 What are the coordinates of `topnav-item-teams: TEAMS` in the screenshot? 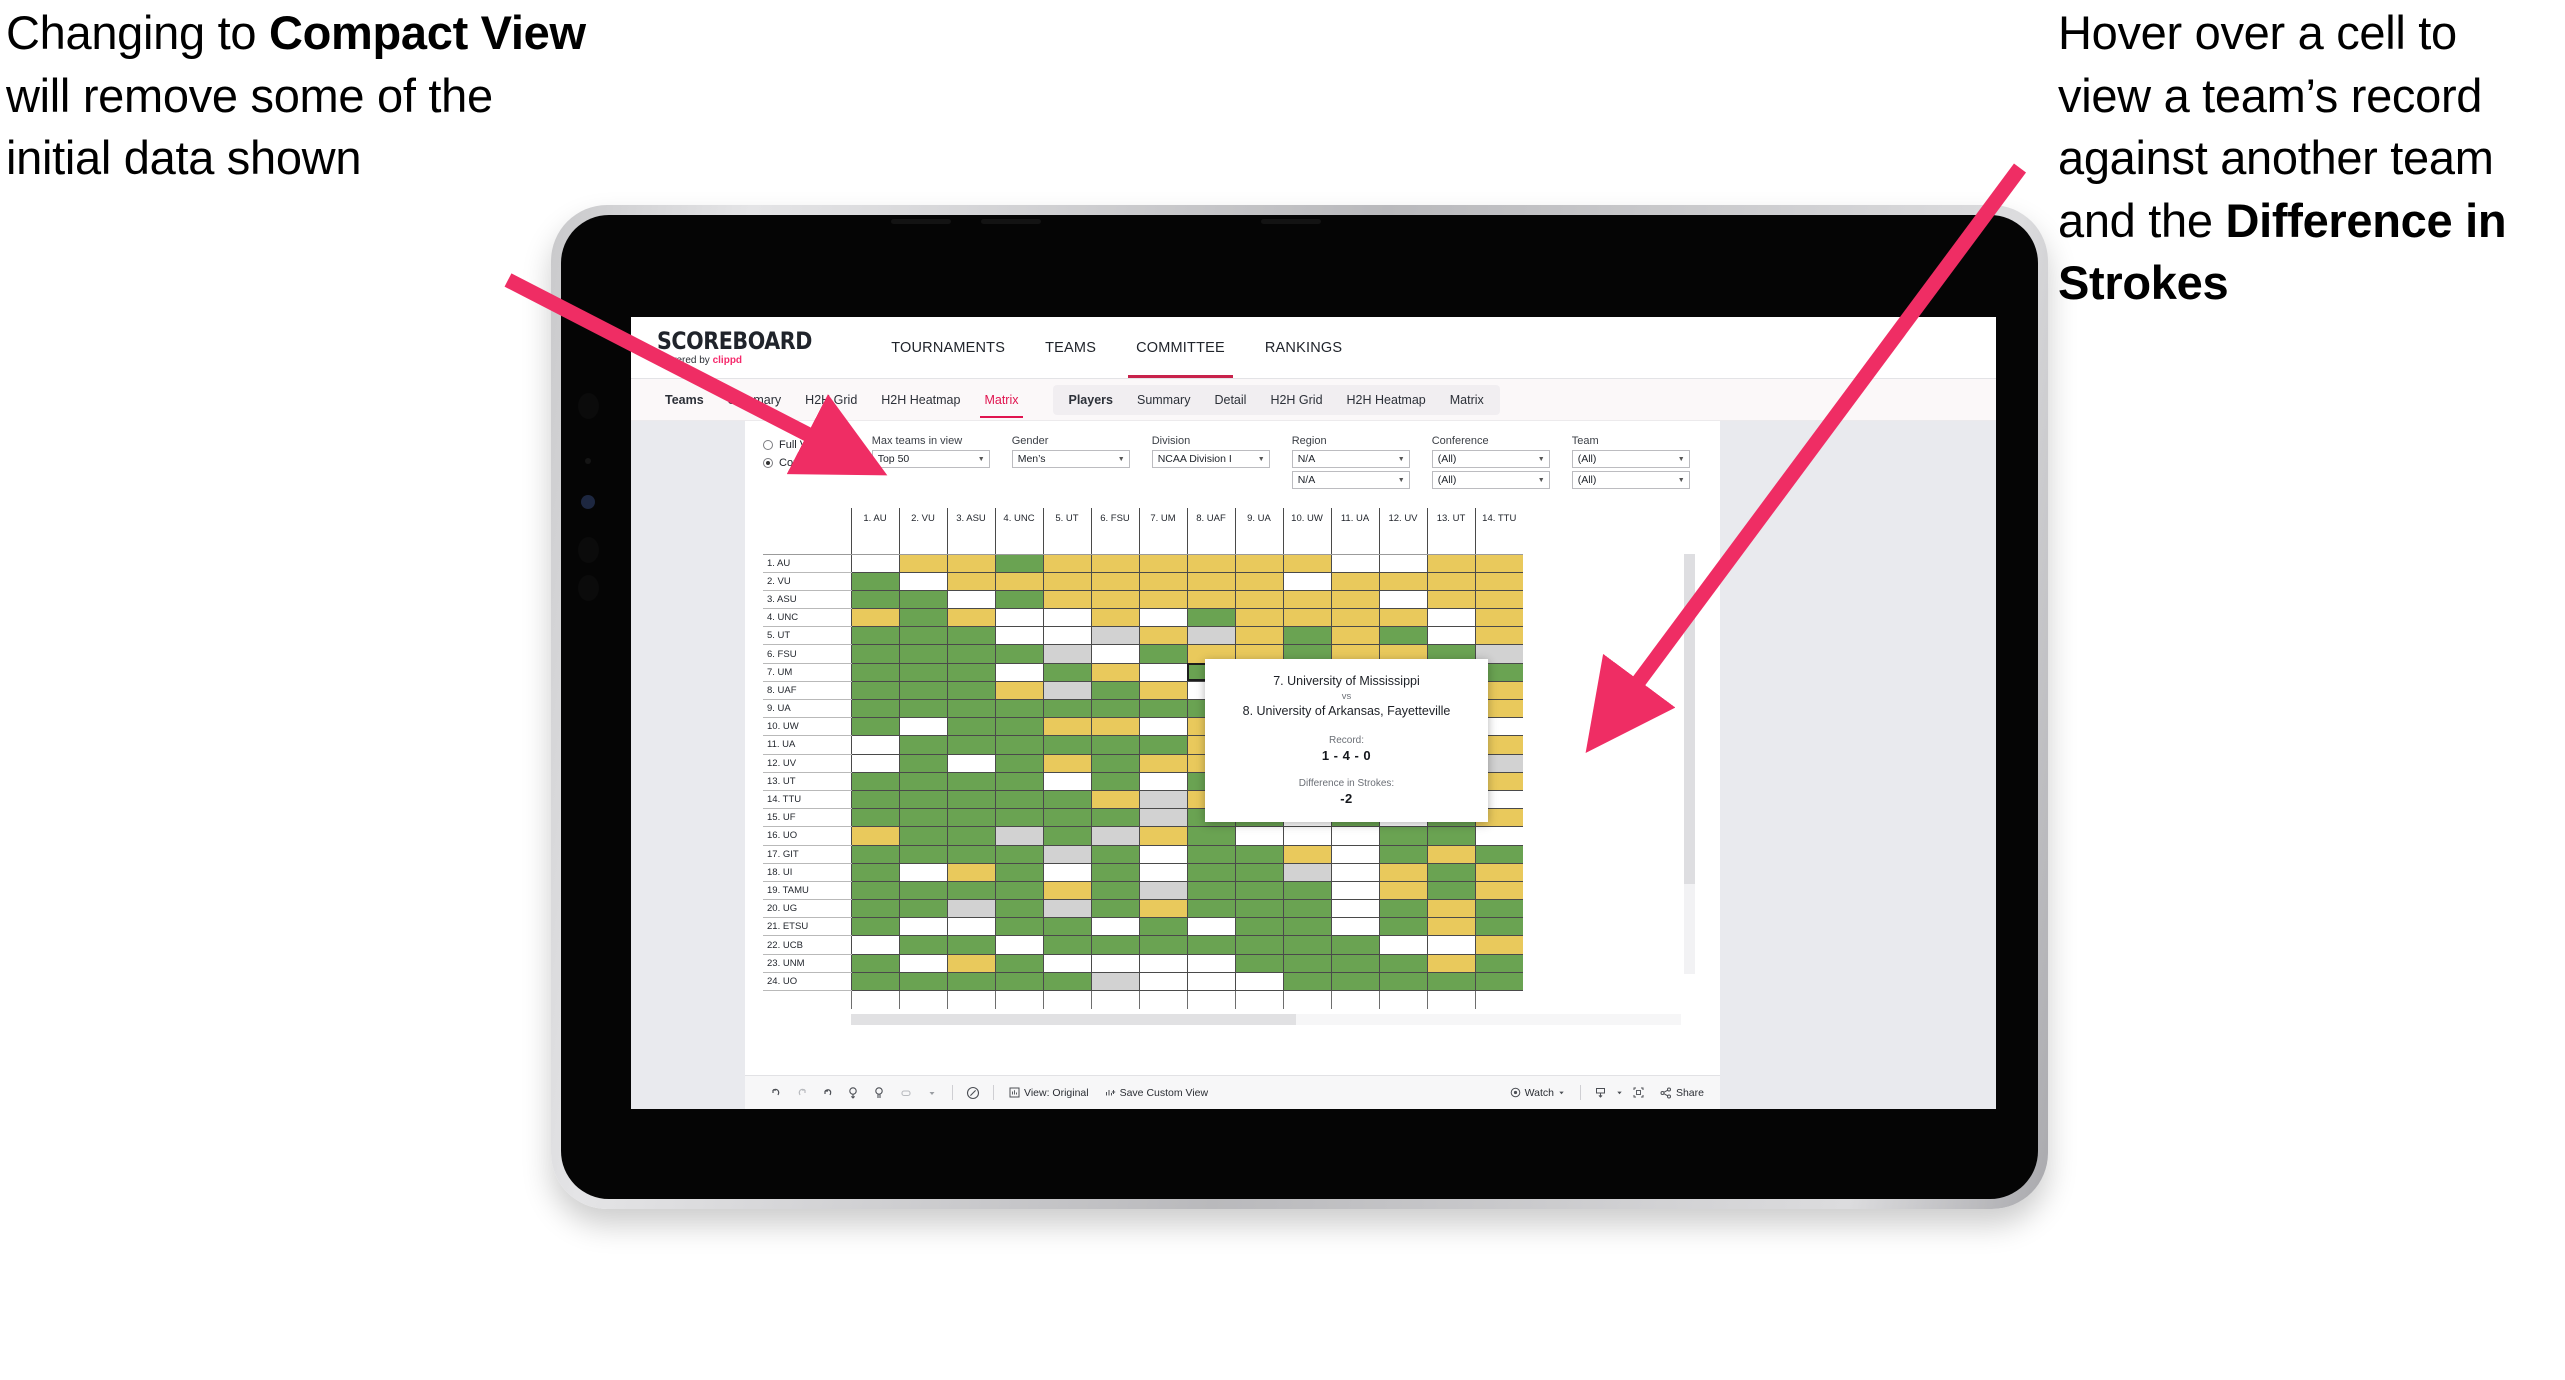 It's located at (1070, 347).